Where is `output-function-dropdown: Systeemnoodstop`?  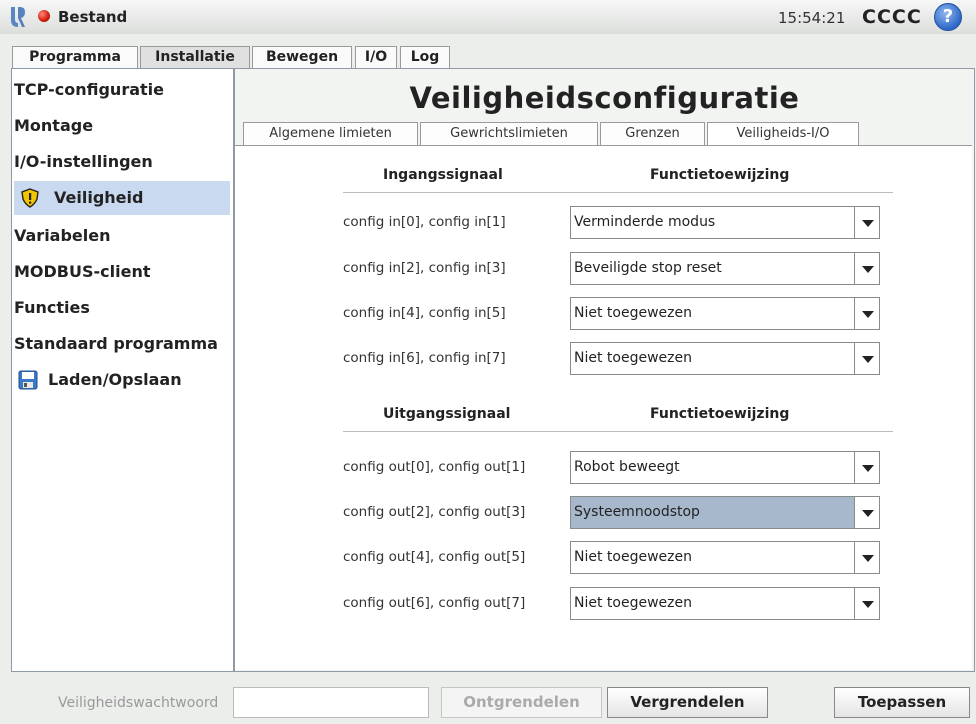 output-function-dropdown: Systeemnoodstop is located at coordinates (725, 512).